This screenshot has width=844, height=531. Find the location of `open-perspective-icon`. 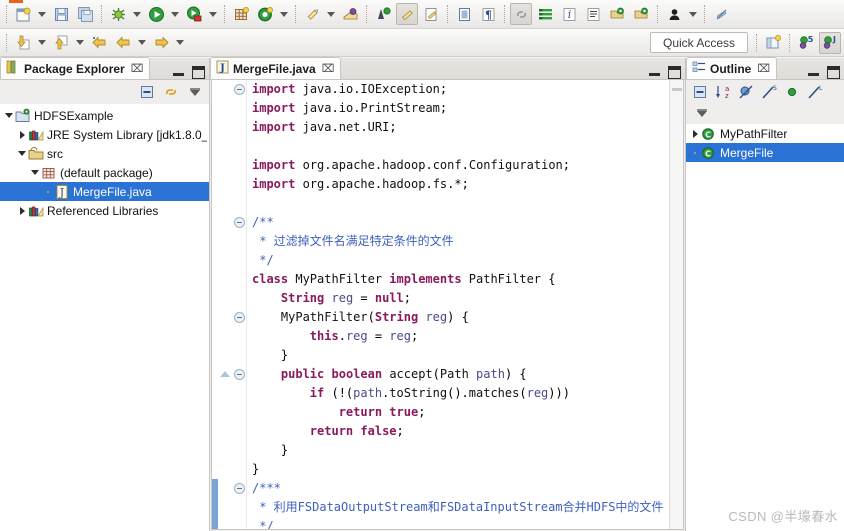

open-perspective-icon is located at coordinates (773, 43).